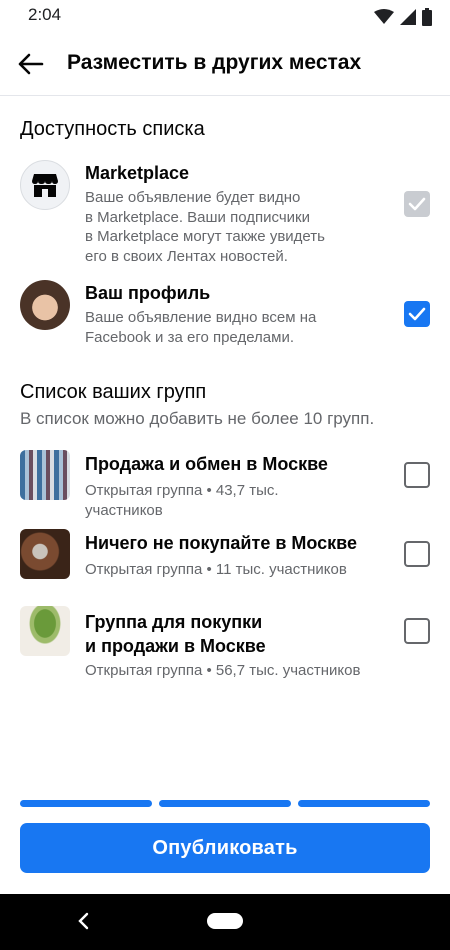  I want to click on marketplace-avatar, so click(45, 185).